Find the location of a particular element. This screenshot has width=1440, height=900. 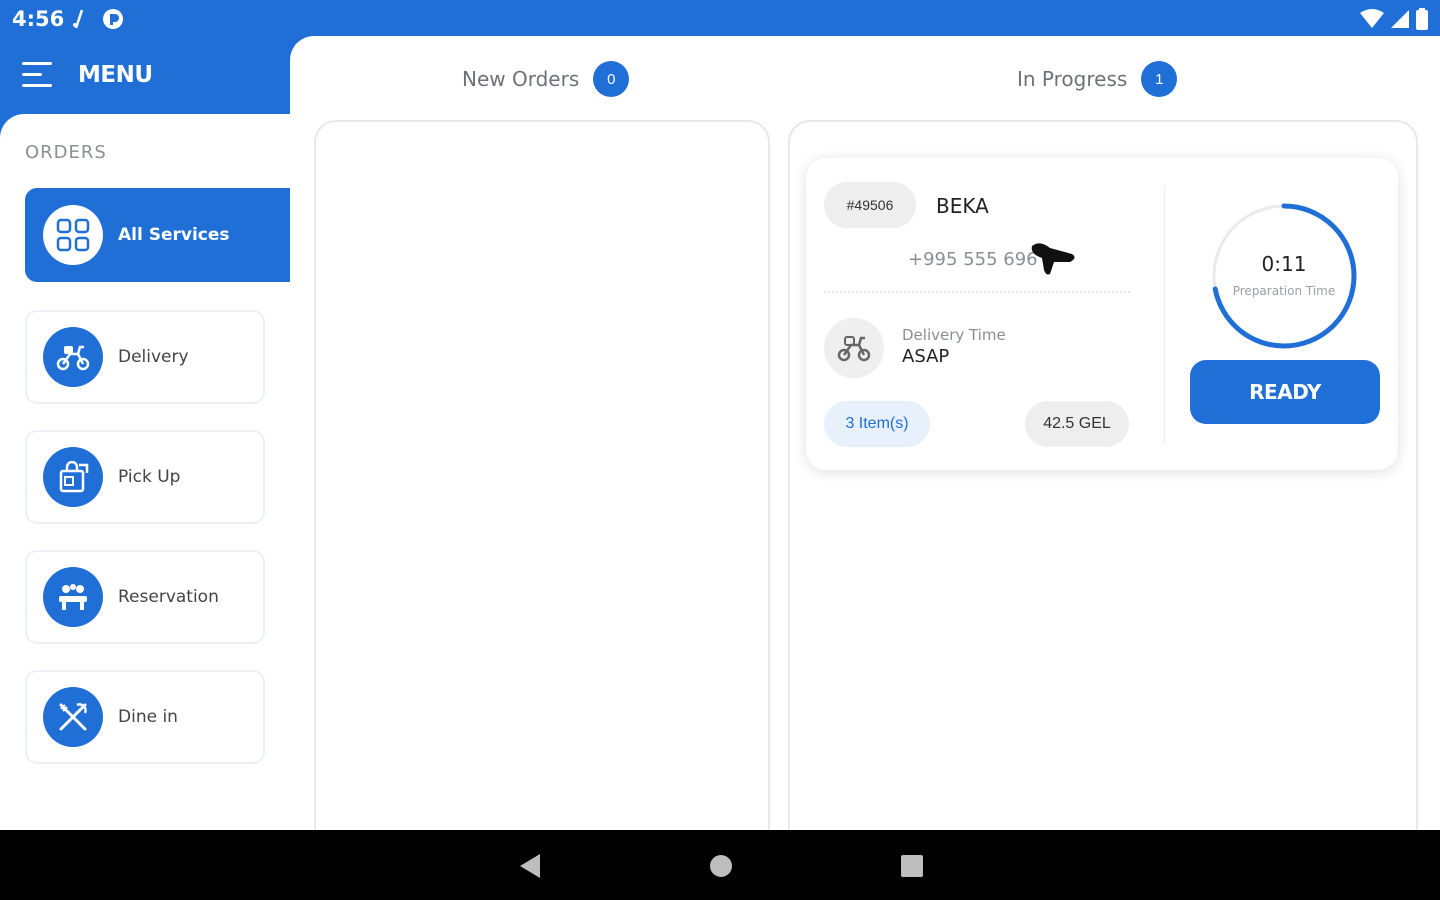

menu-label: MENU is located at coordinates (115, 75).